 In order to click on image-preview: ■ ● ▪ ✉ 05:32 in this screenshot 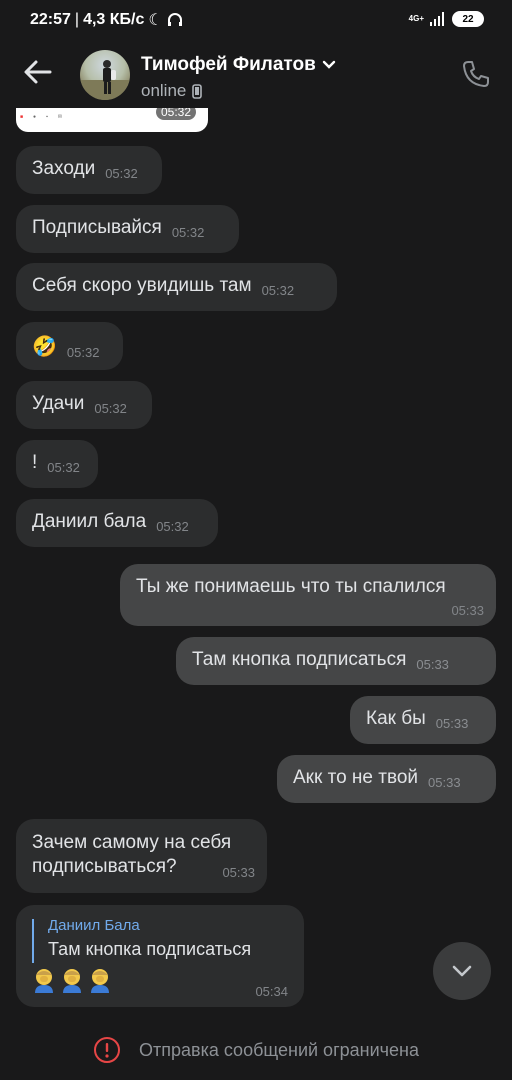, I will do `click(112, 120)`.